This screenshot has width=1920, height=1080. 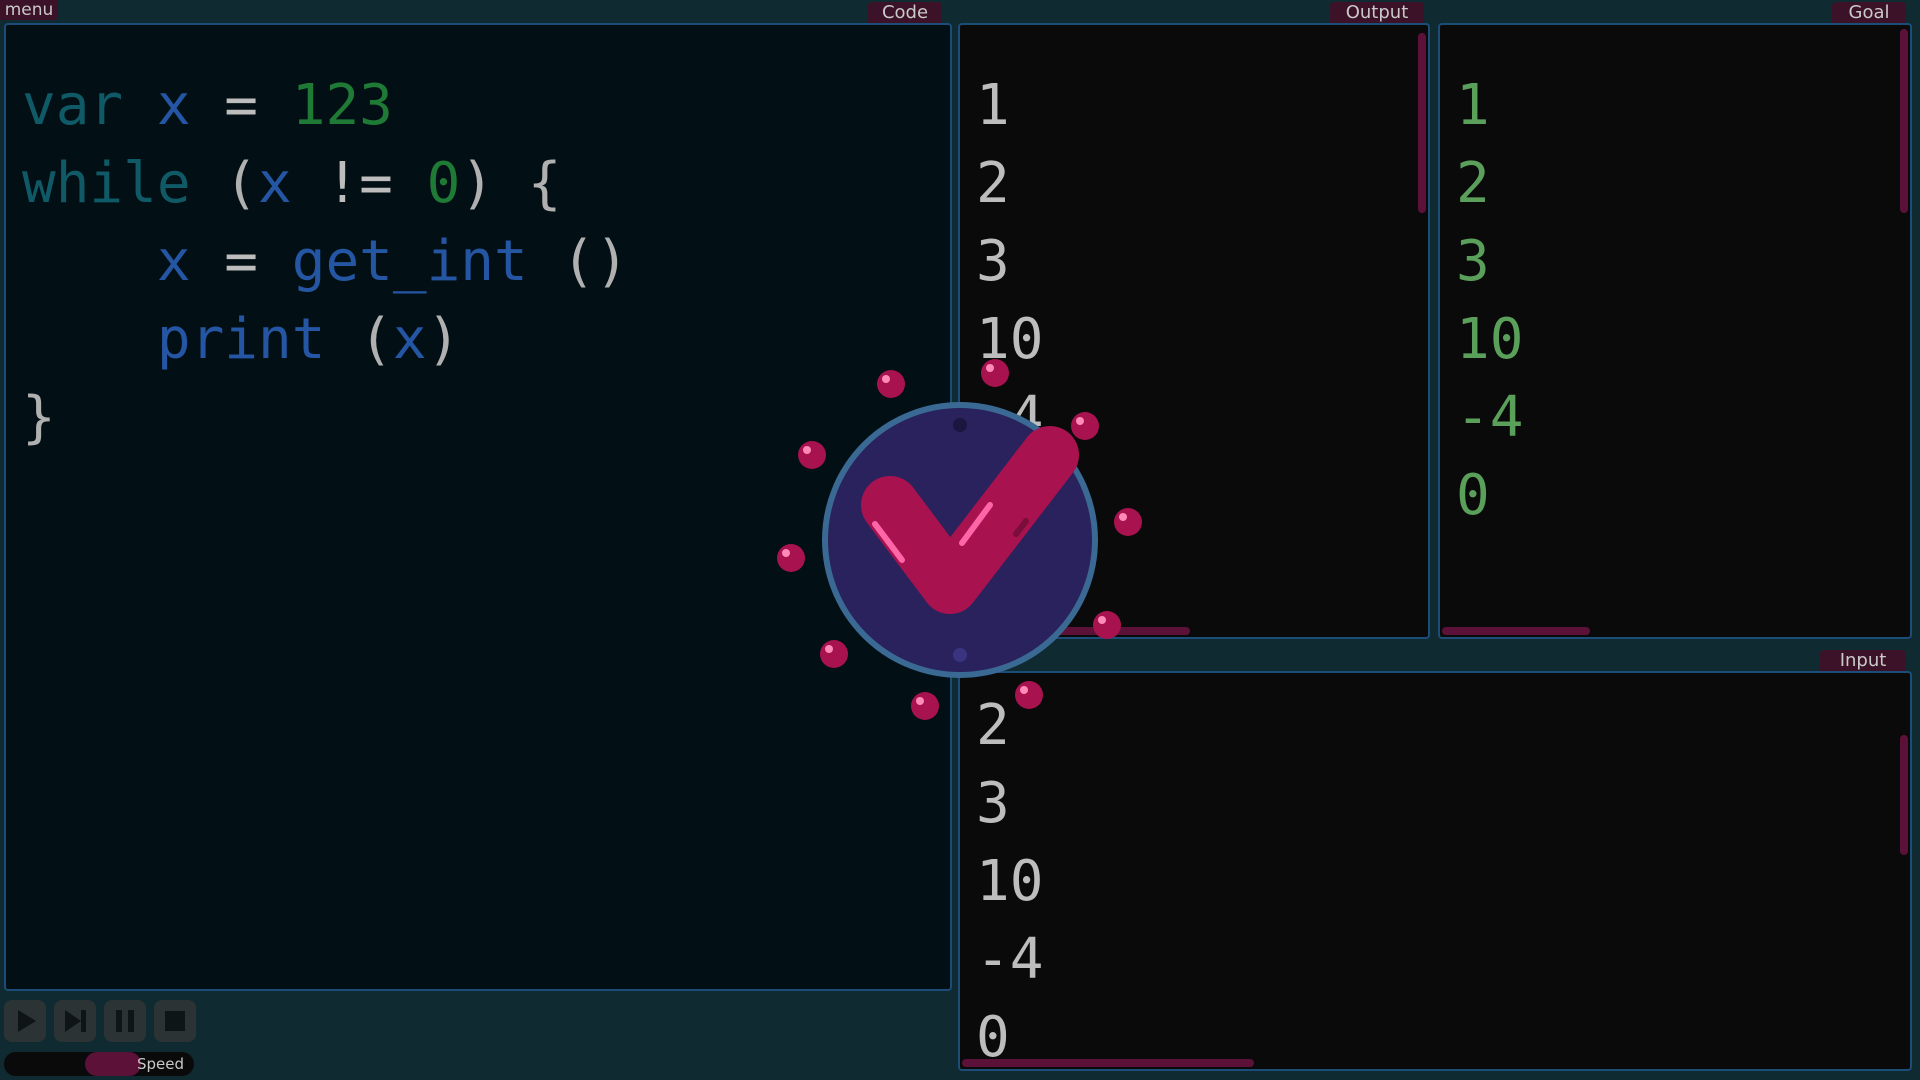 I want to click on code-token: 123, so click(x=342, y=105).